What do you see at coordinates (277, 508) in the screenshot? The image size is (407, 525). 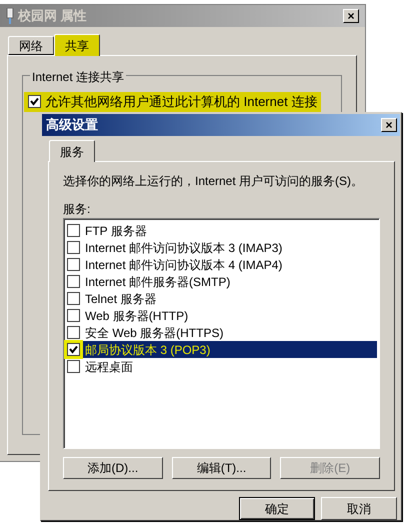 I see `dialog-button: 确定` at bounding box center [277, 508].